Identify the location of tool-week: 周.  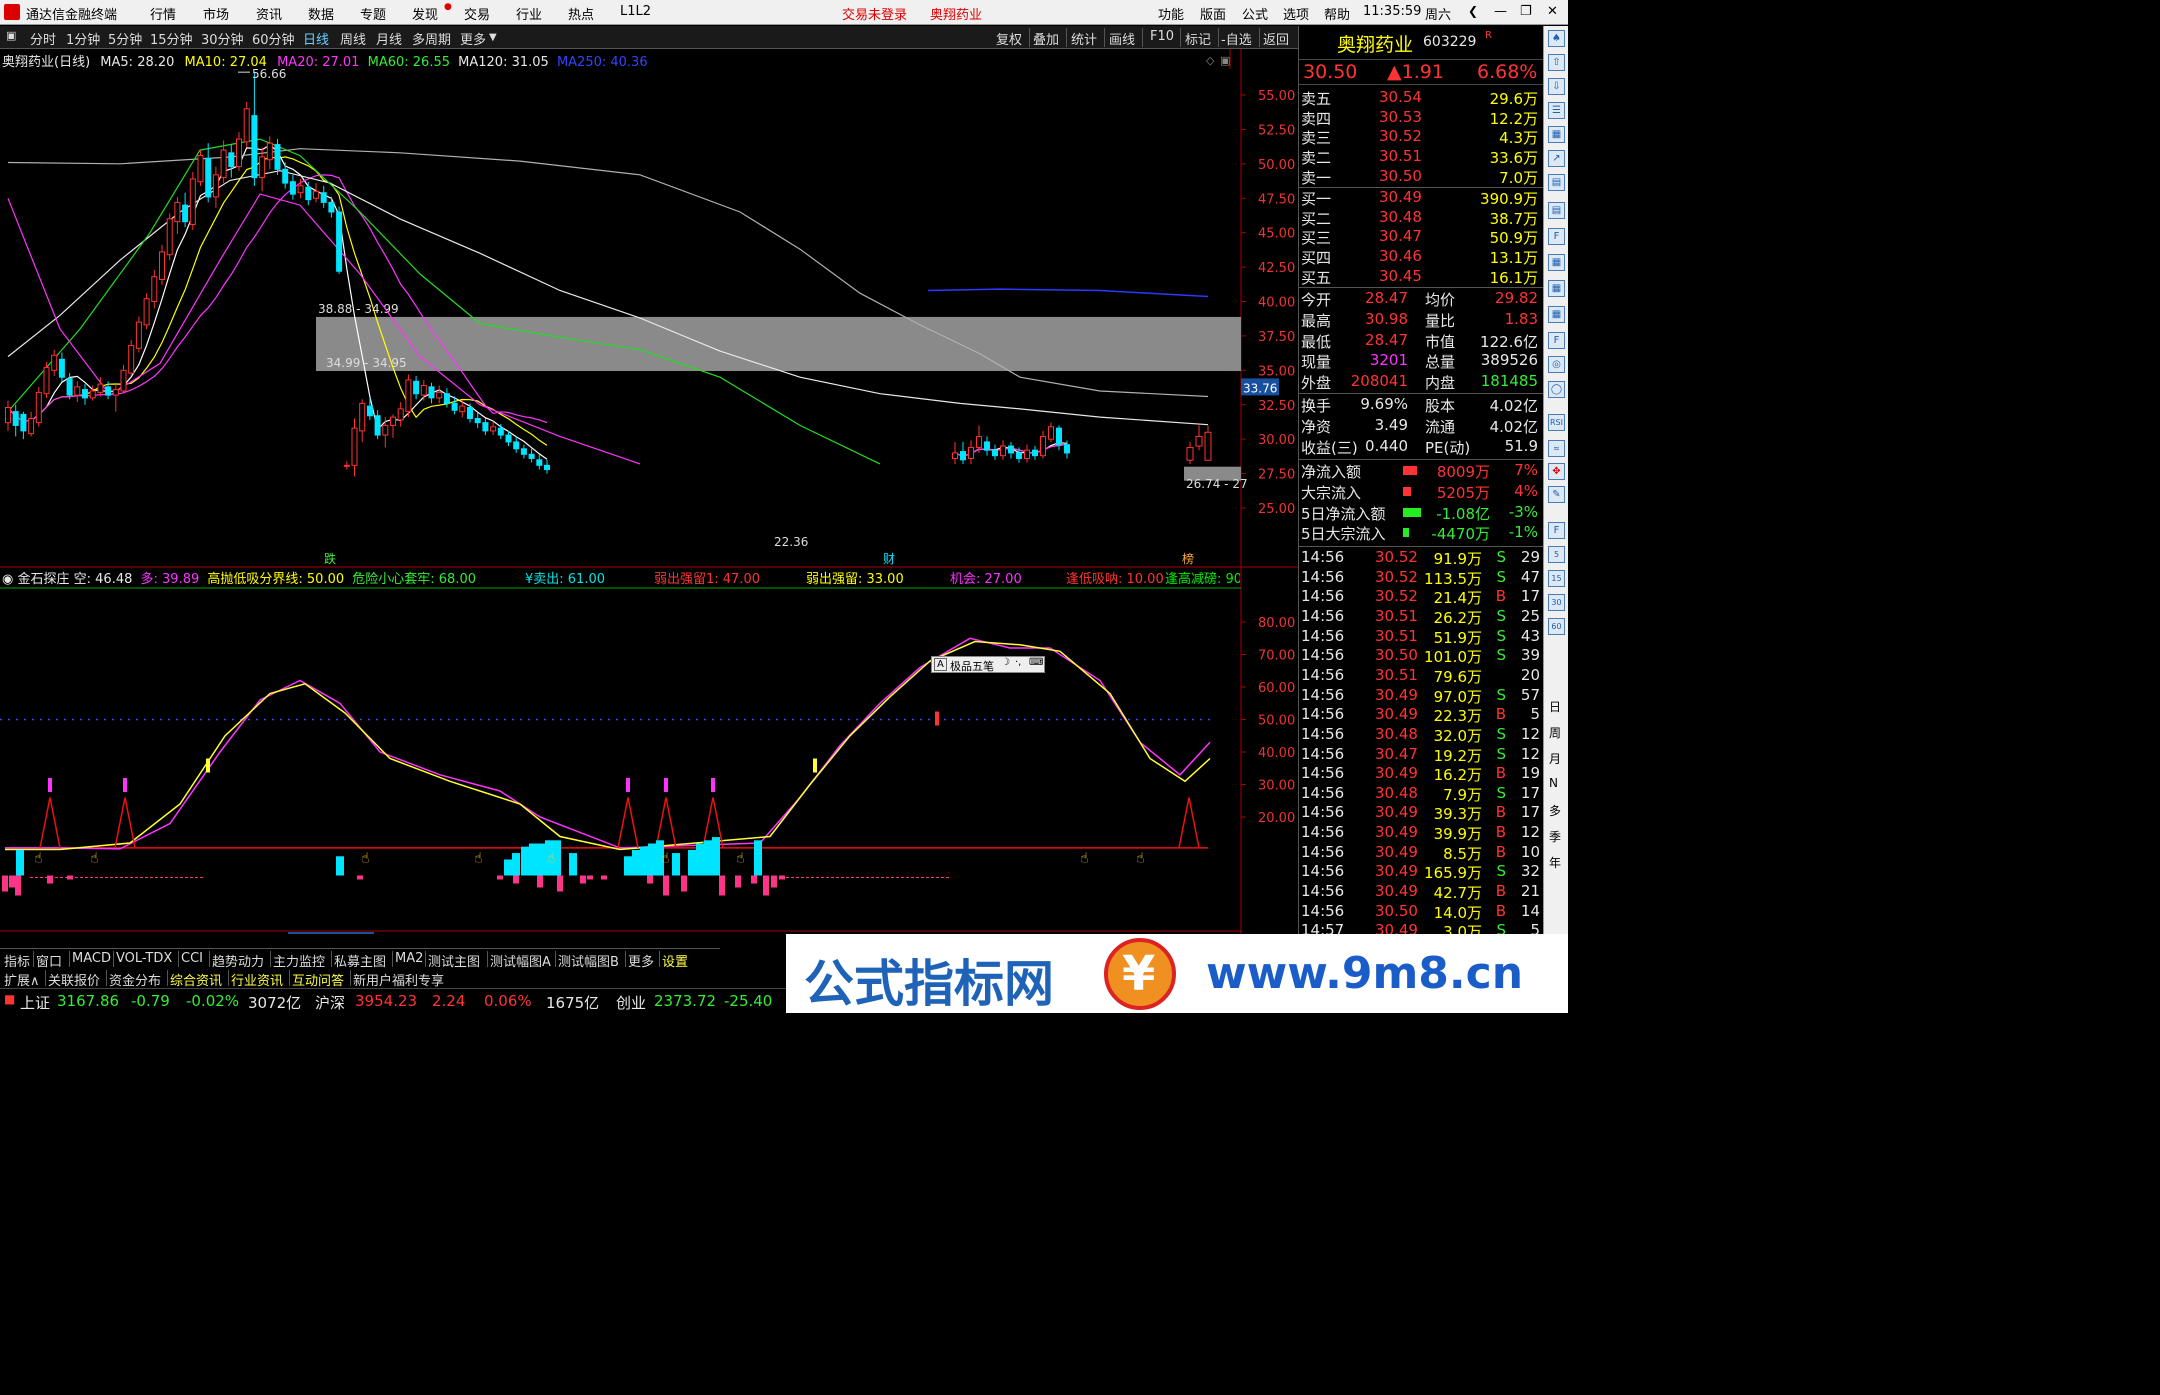
(1555, 732).